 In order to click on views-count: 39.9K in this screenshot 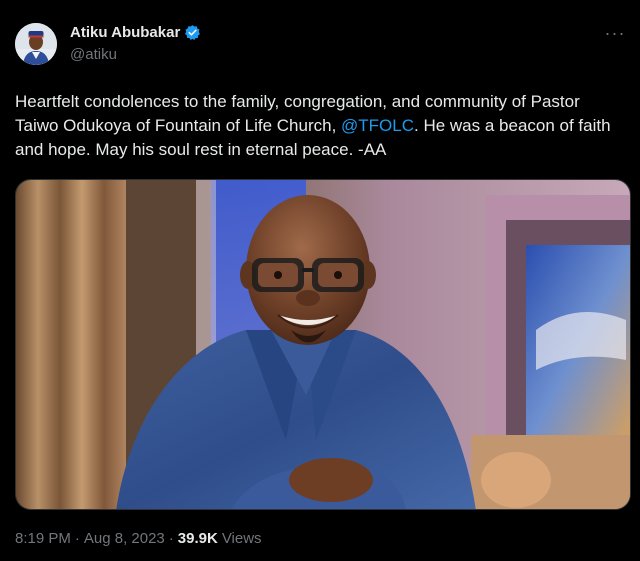, I will do `click(197, 538)`.